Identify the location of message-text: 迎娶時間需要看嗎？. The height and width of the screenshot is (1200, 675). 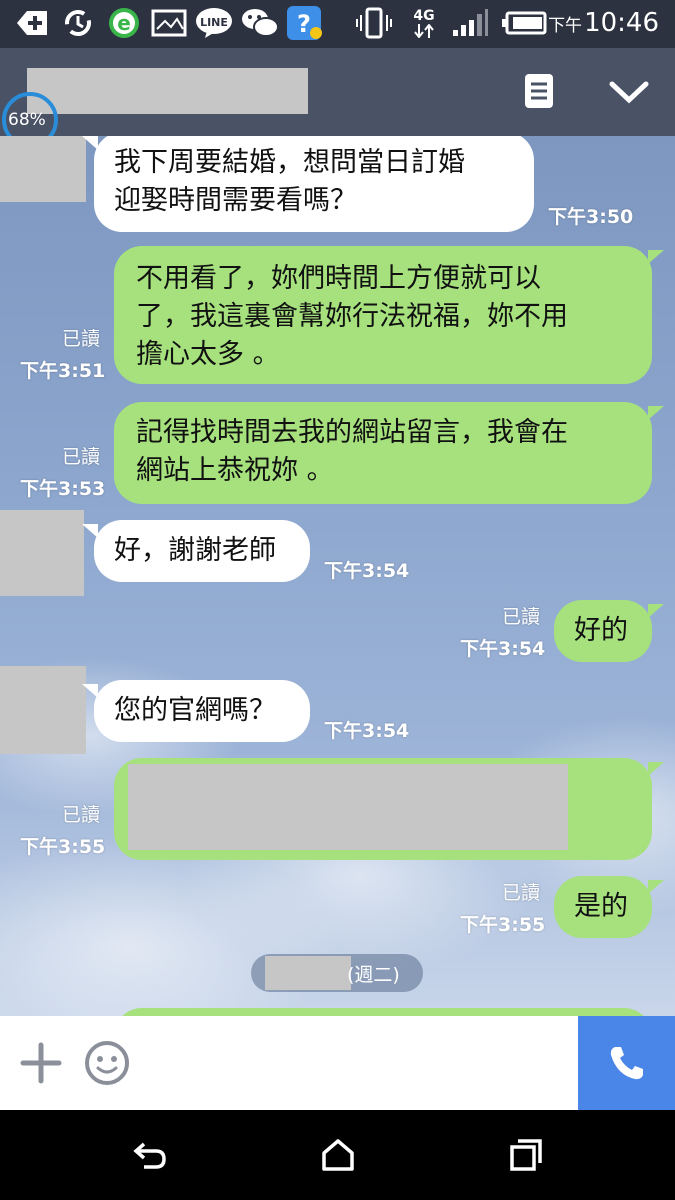
(235, 200).